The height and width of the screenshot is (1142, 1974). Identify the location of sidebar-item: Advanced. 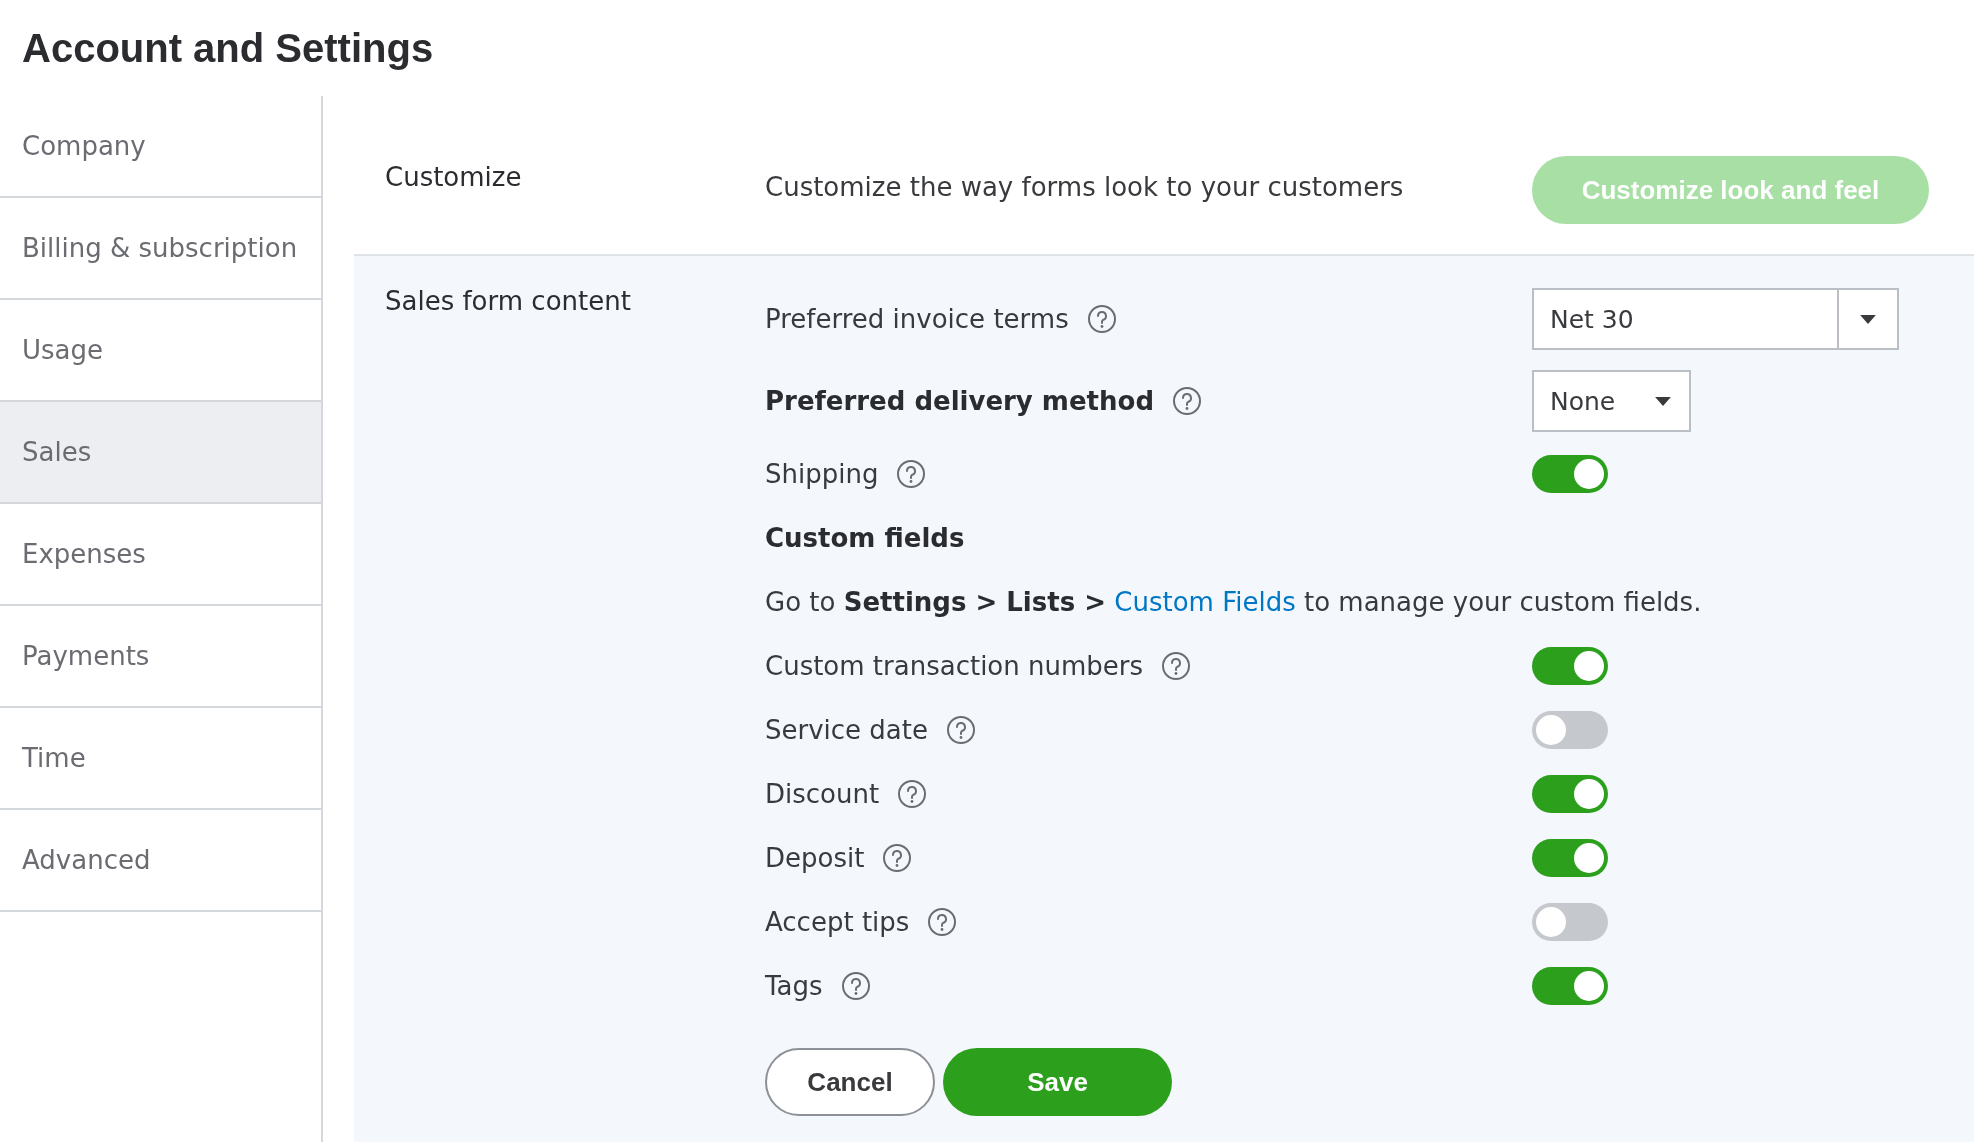
(160, 861).